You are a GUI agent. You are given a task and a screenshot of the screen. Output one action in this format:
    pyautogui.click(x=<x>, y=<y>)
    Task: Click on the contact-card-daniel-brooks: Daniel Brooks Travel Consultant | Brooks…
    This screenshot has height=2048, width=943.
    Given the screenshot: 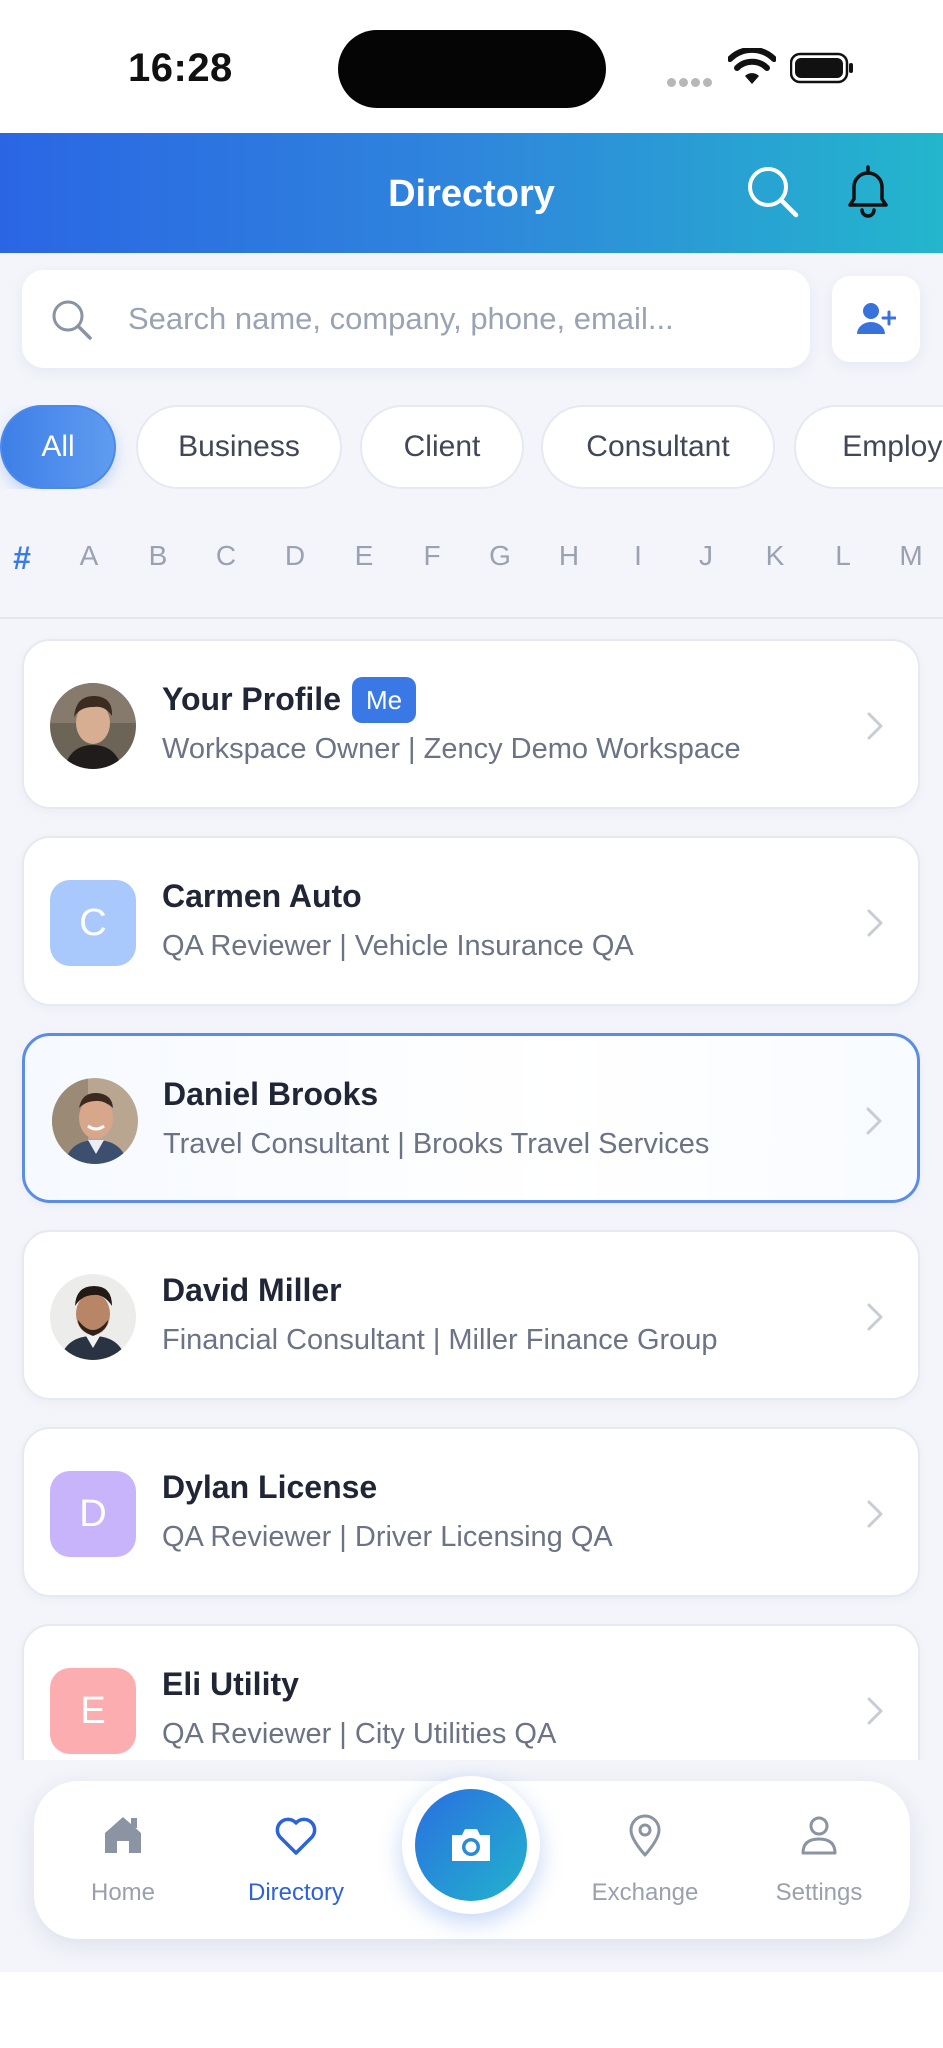 What is the action you would take?
    pyautogui.click(x=471, y=1118)
    